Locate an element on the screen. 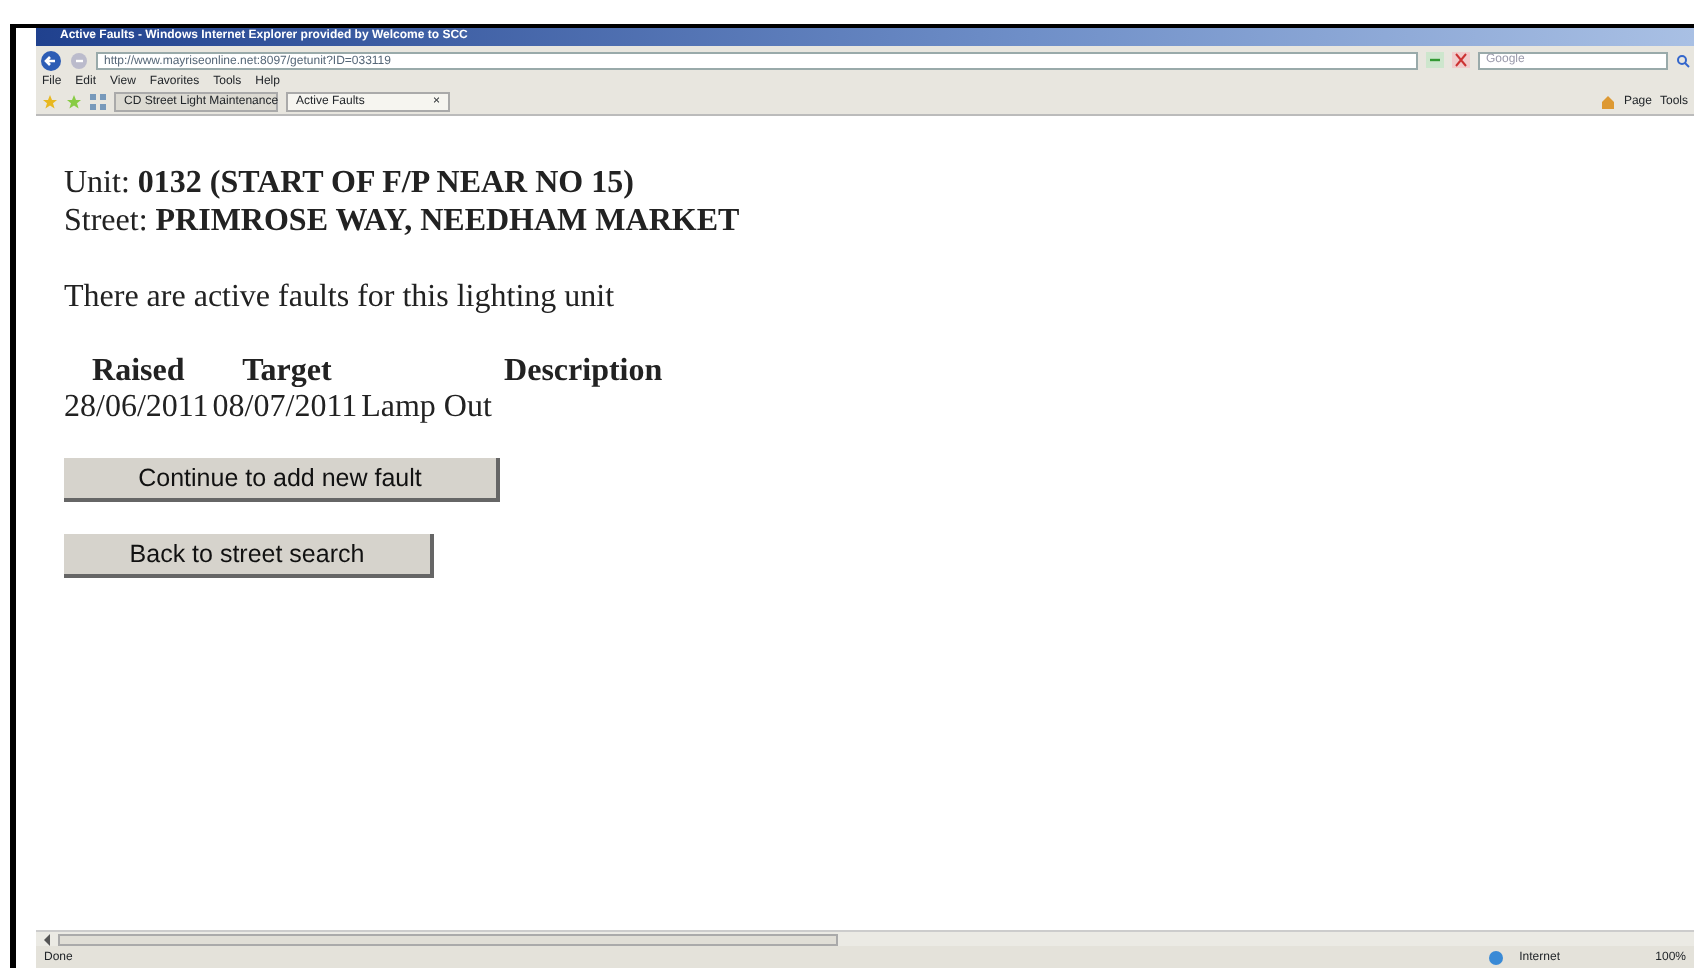 The image size is (1694, 968). add-favorite-icon is located at coordinates (74, 102).